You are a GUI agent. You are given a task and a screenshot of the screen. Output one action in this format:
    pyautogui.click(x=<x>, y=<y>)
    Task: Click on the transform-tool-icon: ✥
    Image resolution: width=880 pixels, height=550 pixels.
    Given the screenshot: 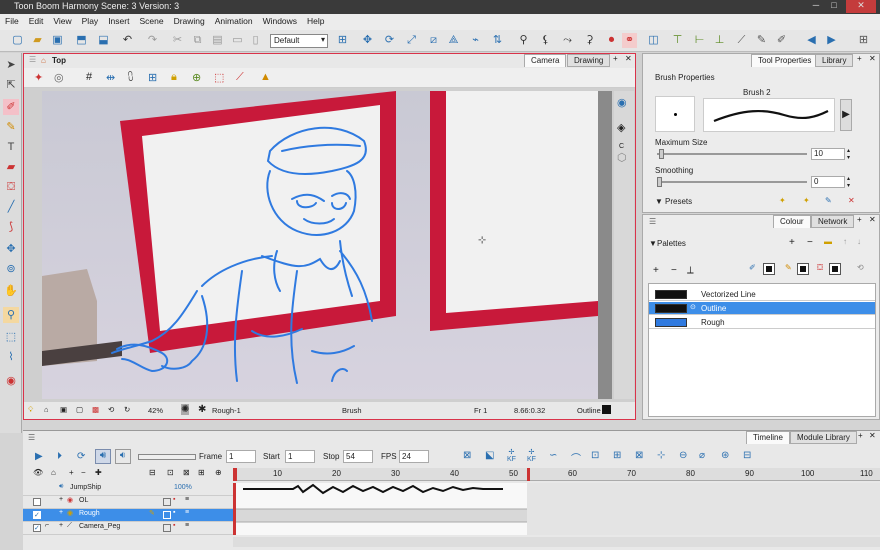 What is the action you would take?
    pyautogui.click(x=11, y=249)
    